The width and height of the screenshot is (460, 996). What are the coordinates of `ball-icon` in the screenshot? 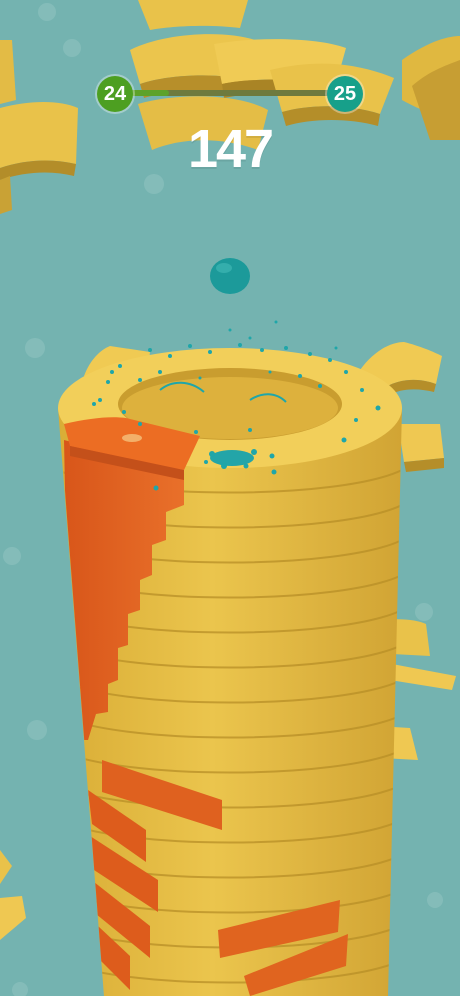 It's located at (230, 276).